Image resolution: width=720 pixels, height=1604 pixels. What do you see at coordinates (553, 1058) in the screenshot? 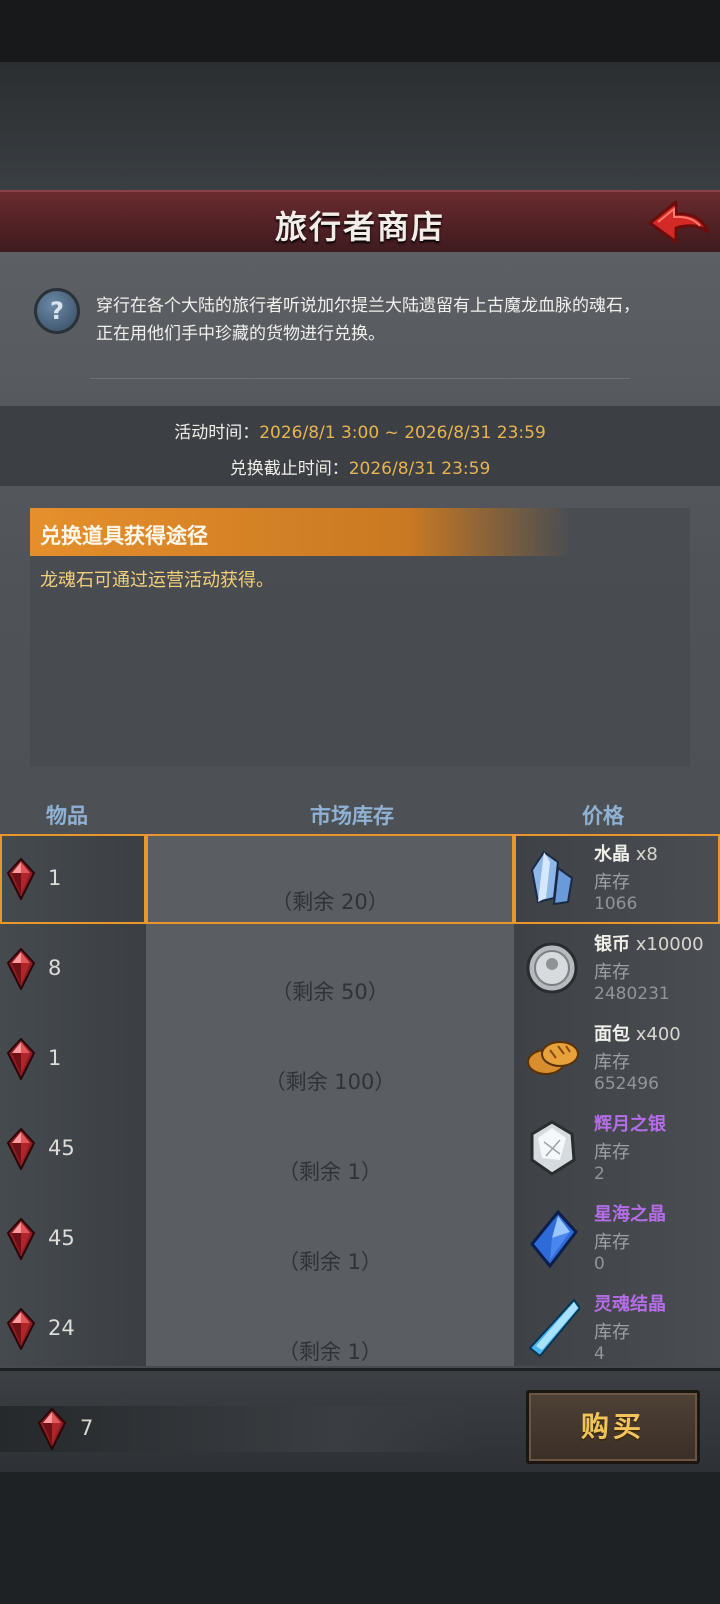
I see `bread-icon` at bounding box center [553, 1058].